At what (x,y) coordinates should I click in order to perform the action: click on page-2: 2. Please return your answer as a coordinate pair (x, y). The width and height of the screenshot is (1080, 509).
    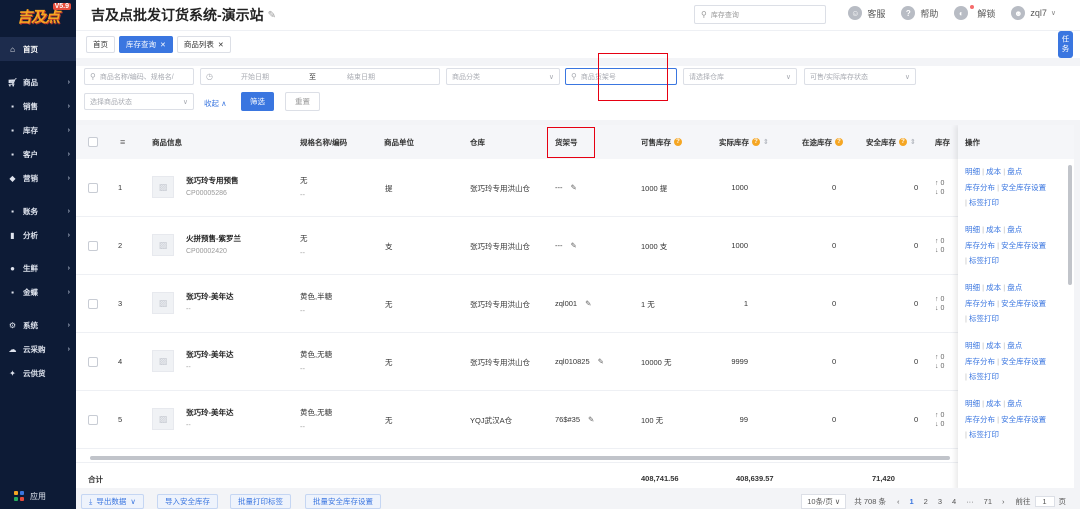
    Looking at the image, I should click on (926, 501).